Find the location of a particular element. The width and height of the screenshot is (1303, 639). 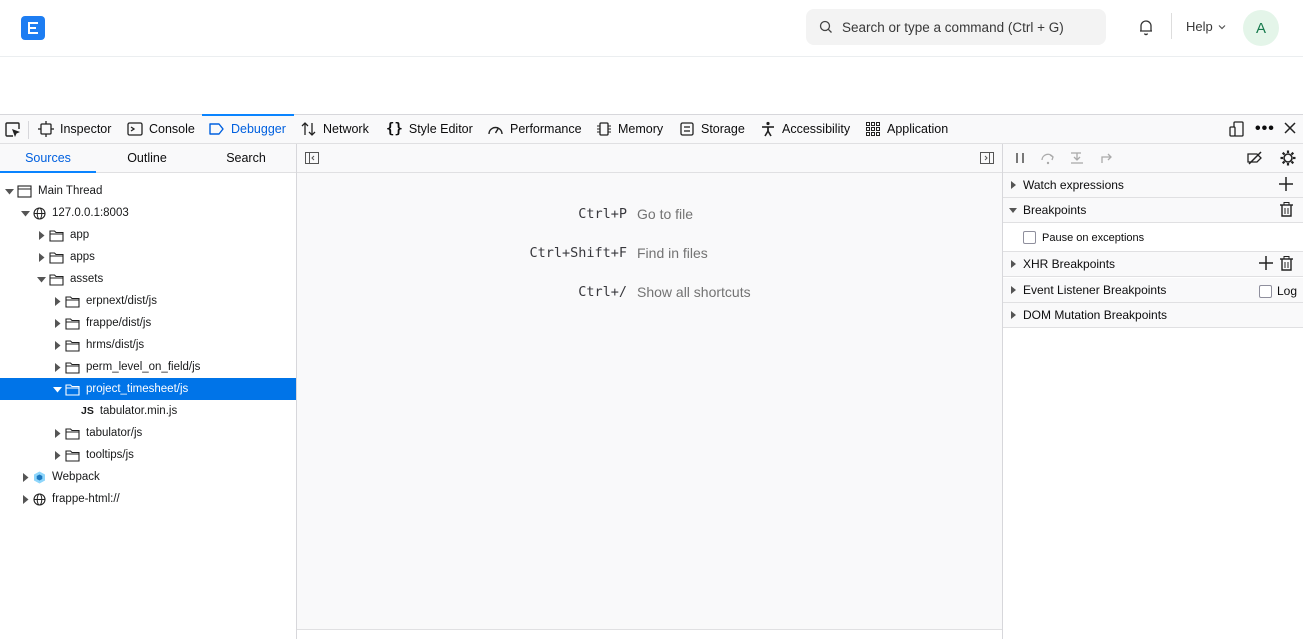

webpack-icon is located at coordinates (39, 477).